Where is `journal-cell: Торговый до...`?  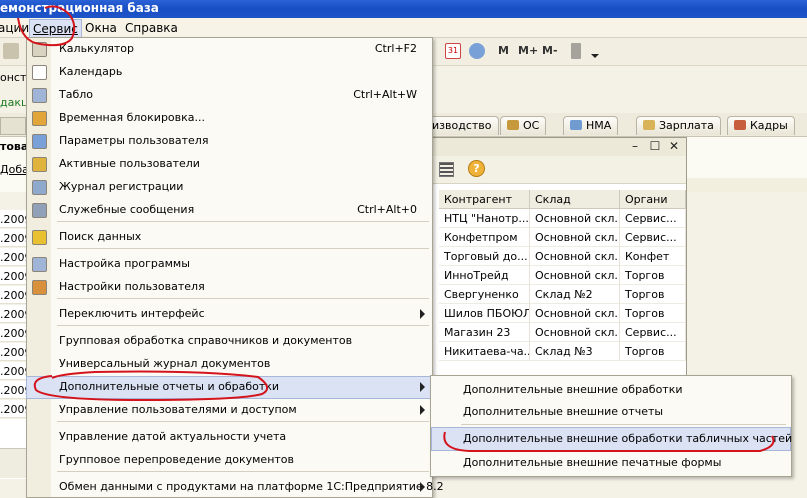 journal-cell: Торговый до... is located at coordinates (484, 256).